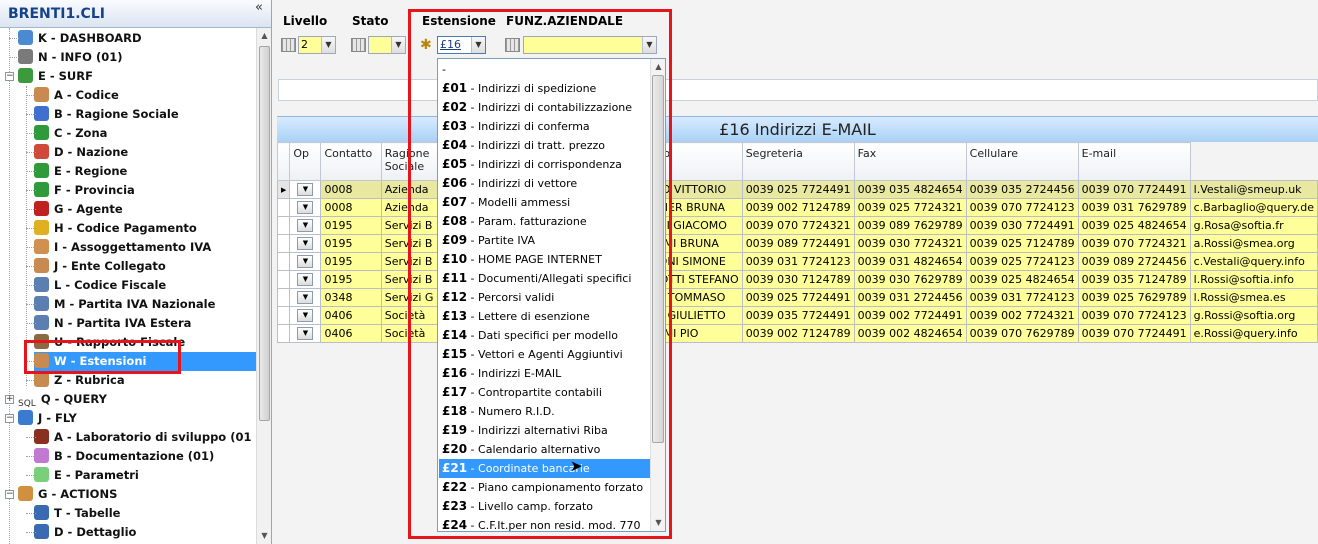 The image size is (1318, 544). Describe the element at coordinates (1022, 315) in the screenshot. I see `table-cell: 0039 002 7724321` at that location.